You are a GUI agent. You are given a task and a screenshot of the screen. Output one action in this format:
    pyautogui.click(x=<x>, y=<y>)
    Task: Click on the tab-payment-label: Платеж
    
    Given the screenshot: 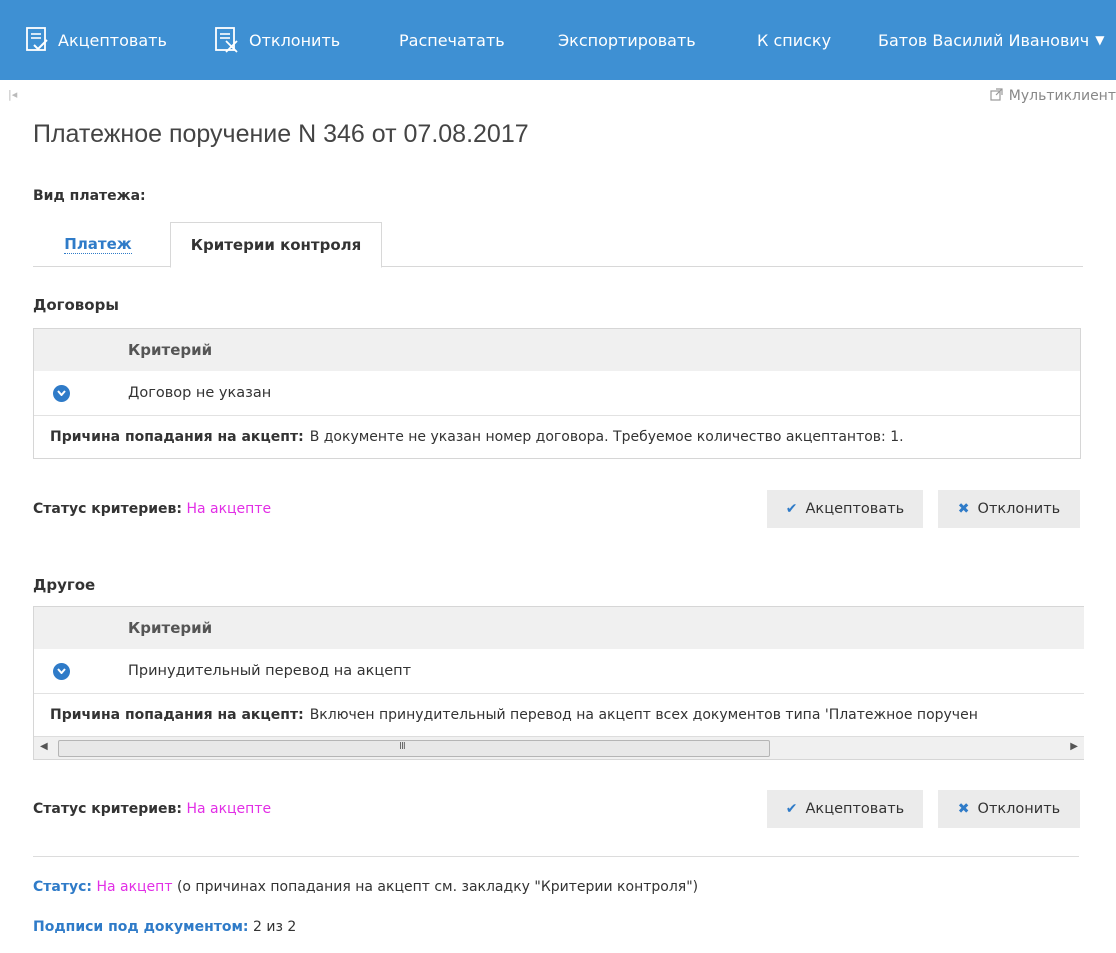 What is the action you would take?
    pyautogui.click(x=98, y=244)
    